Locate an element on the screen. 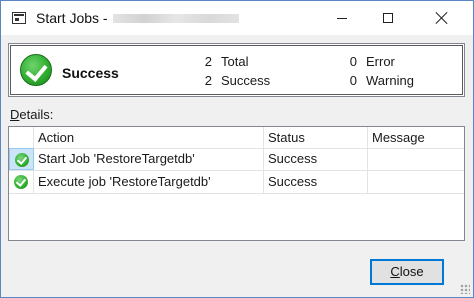  table-row: Start Job 'RestoreTargetdb' Success is located at coordinates (236, 159).